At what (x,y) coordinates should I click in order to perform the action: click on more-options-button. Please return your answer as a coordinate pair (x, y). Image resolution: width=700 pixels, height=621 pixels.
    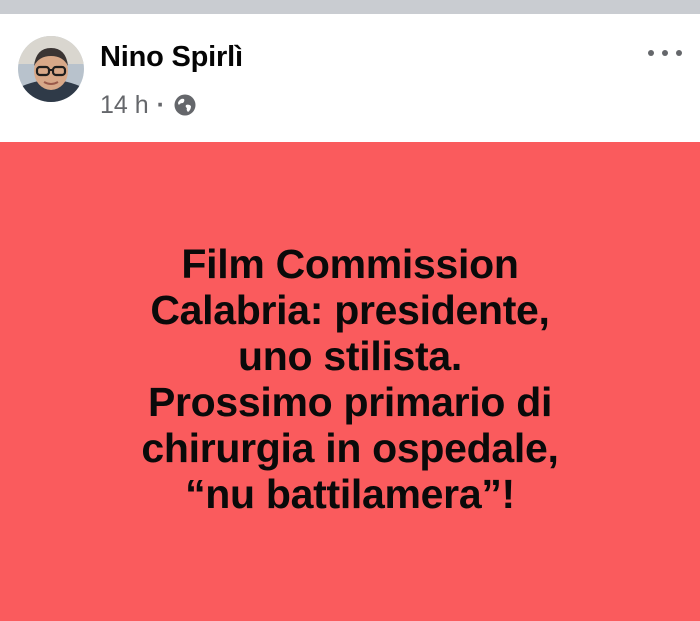
    Looking at the image, I should click on (665, 53).